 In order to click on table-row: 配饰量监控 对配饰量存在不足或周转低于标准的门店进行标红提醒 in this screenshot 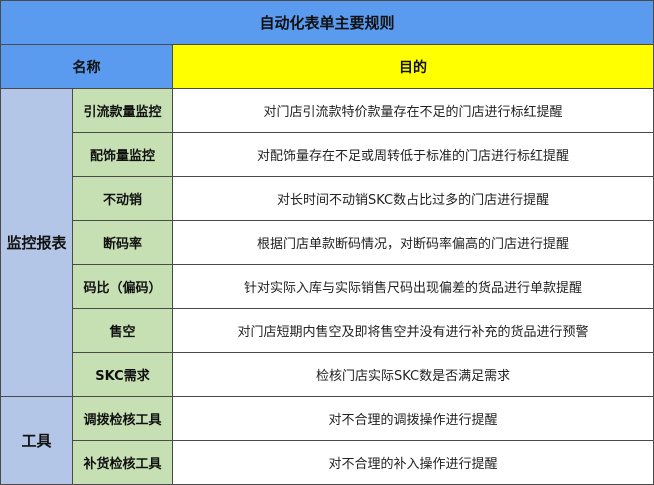, I will do `click(327, 154)`.